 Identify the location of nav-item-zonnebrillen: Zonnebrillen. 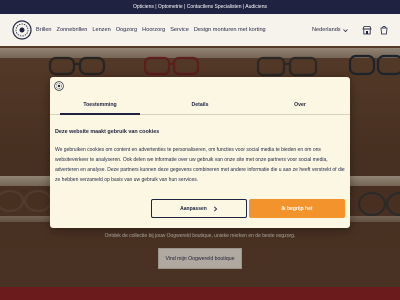
(72, 30).